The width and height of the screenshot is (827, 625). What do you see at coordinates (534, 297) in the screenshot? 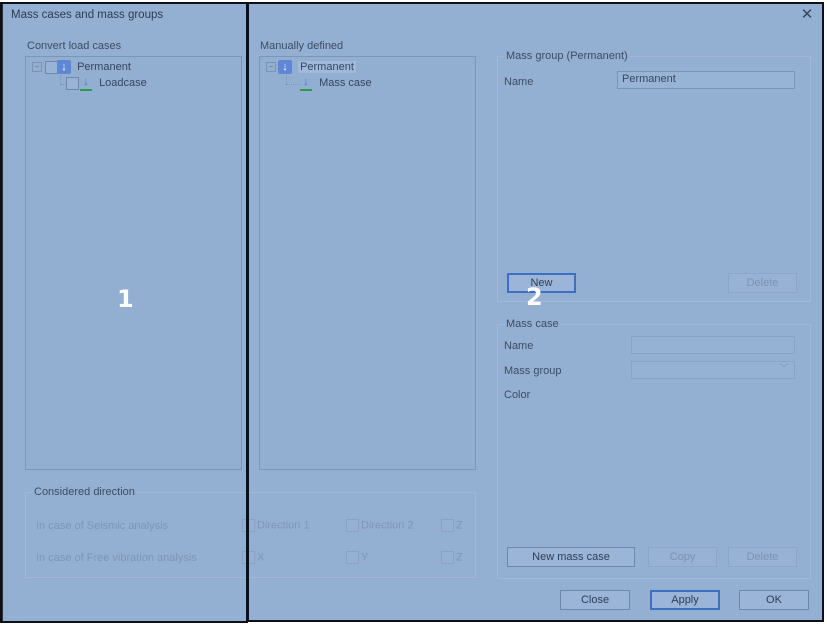
I see `annotation-number-2: 2` at bounding box center [534, 297].